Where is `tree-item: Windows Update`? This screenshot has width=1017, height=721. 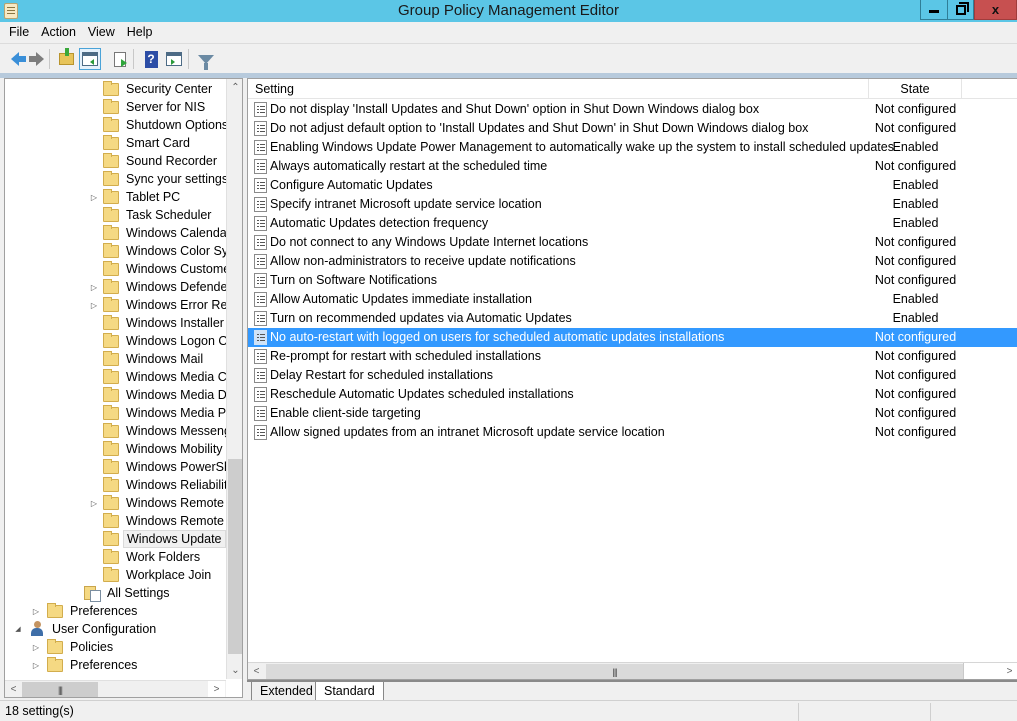 tree-item: Windows Update is located at coordinates (157, 539).